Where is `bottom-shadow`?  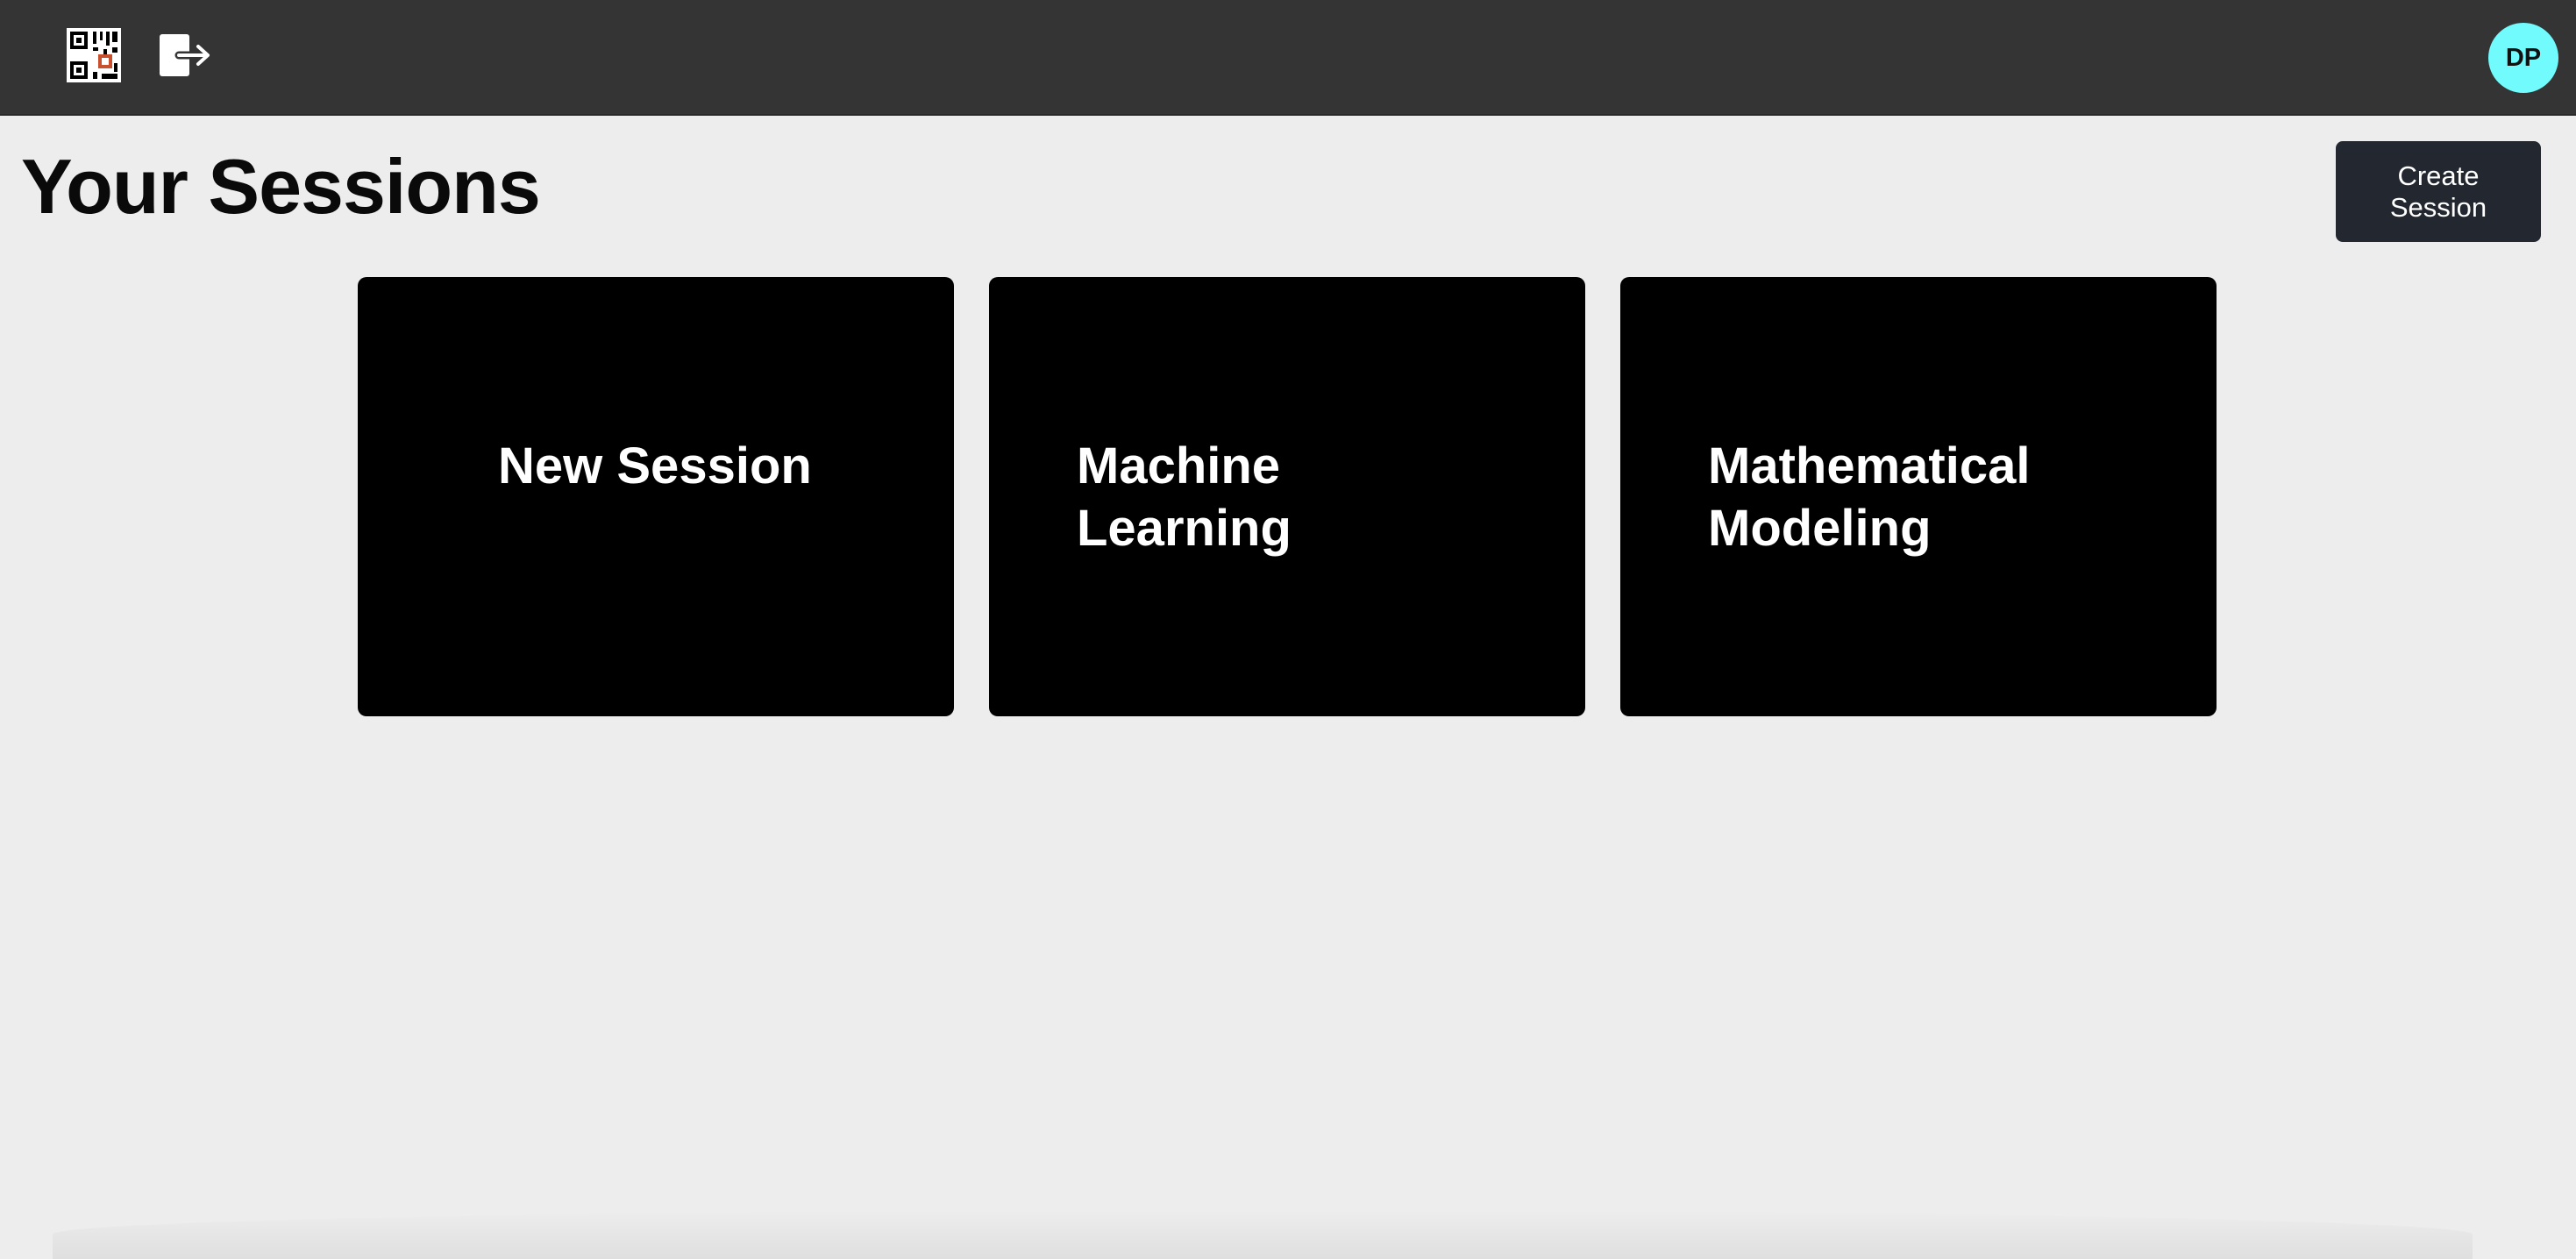
bottom-shadow is located at coordinates (1263, 1235).